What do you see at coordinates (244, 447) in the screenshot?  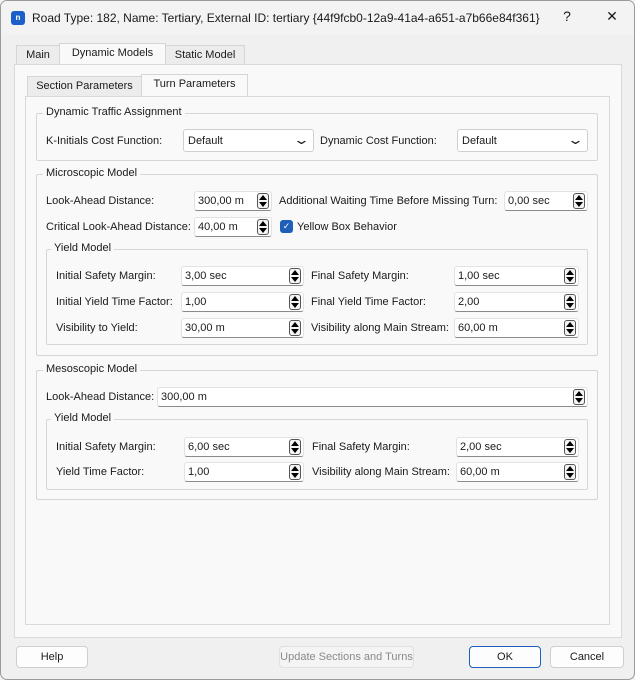 I see `meso-initial-safety-spinbox: 6,00 sec` at bounding box center [244, 447].